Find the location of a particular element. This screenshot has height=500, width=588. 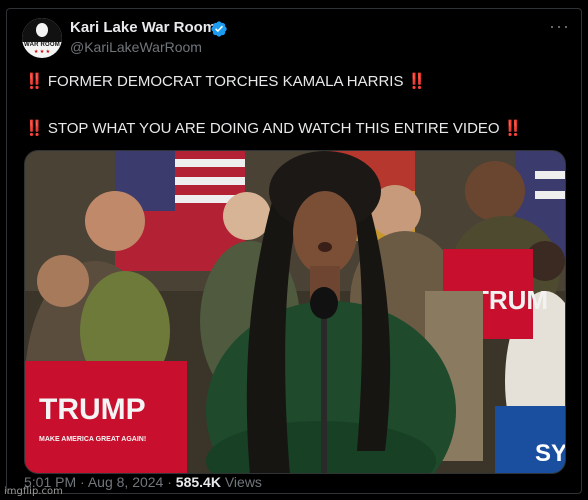

author-handle: @KariLakeWarRoom is located at coordinates (136, 47).